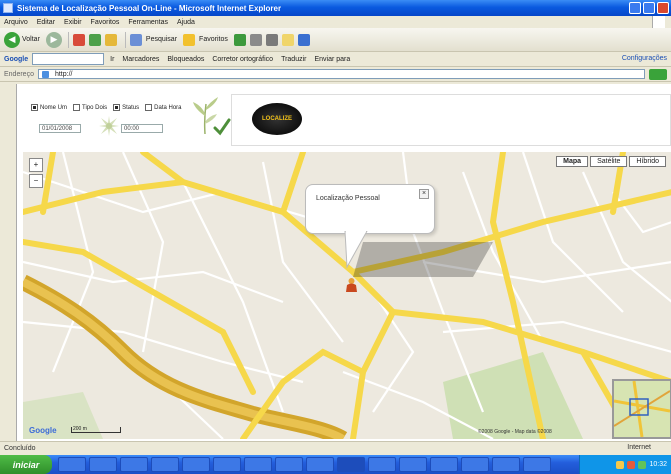  I want to click on maximize-button, so click(649, 8).